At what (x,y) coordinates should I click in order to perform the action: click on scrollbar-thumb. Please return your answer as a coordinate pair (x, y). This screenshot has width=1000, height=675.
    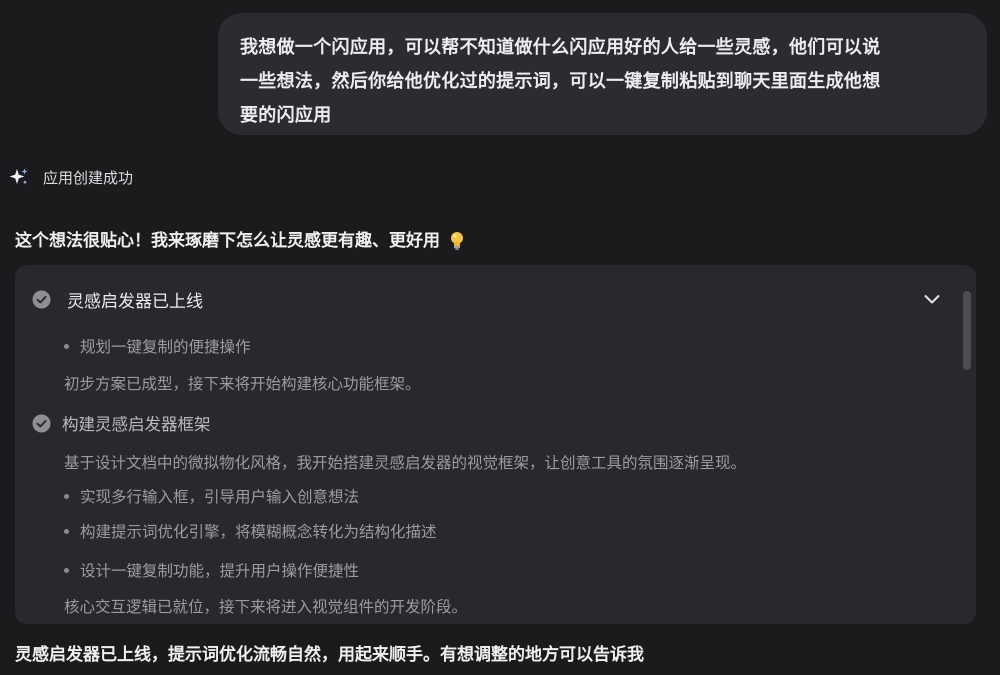
    Looking at the image, I should click on (967, 330).